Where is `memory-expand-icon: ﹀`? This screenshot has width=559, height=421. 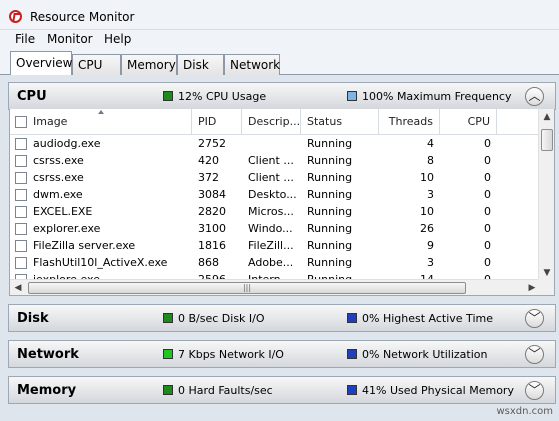
memory-expand-icon: ﹀ is located at coordinates (534, 390).